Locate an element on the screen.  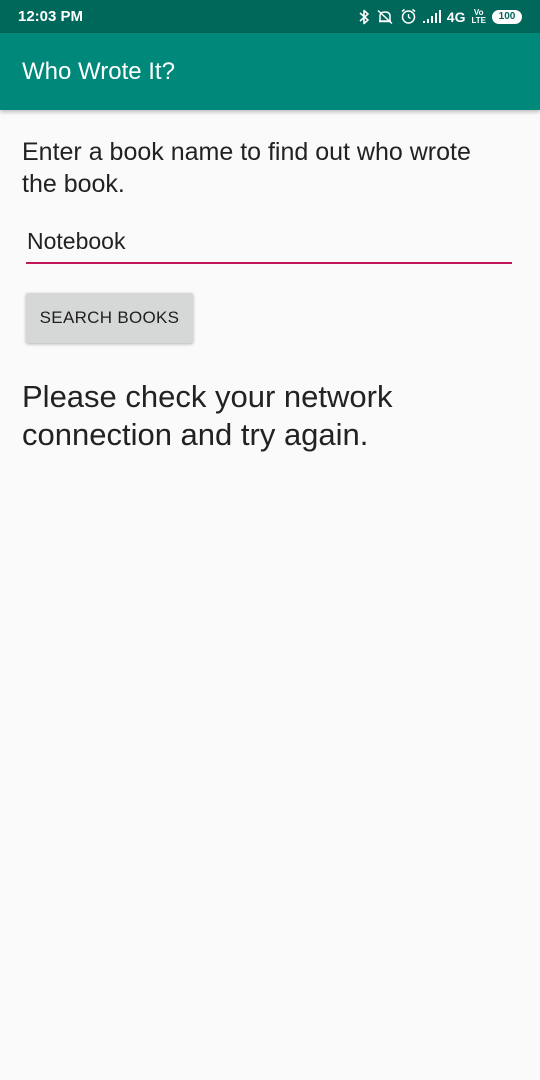
search-books-button: SEARCH BOOKS is located at coordinates (109, 318).